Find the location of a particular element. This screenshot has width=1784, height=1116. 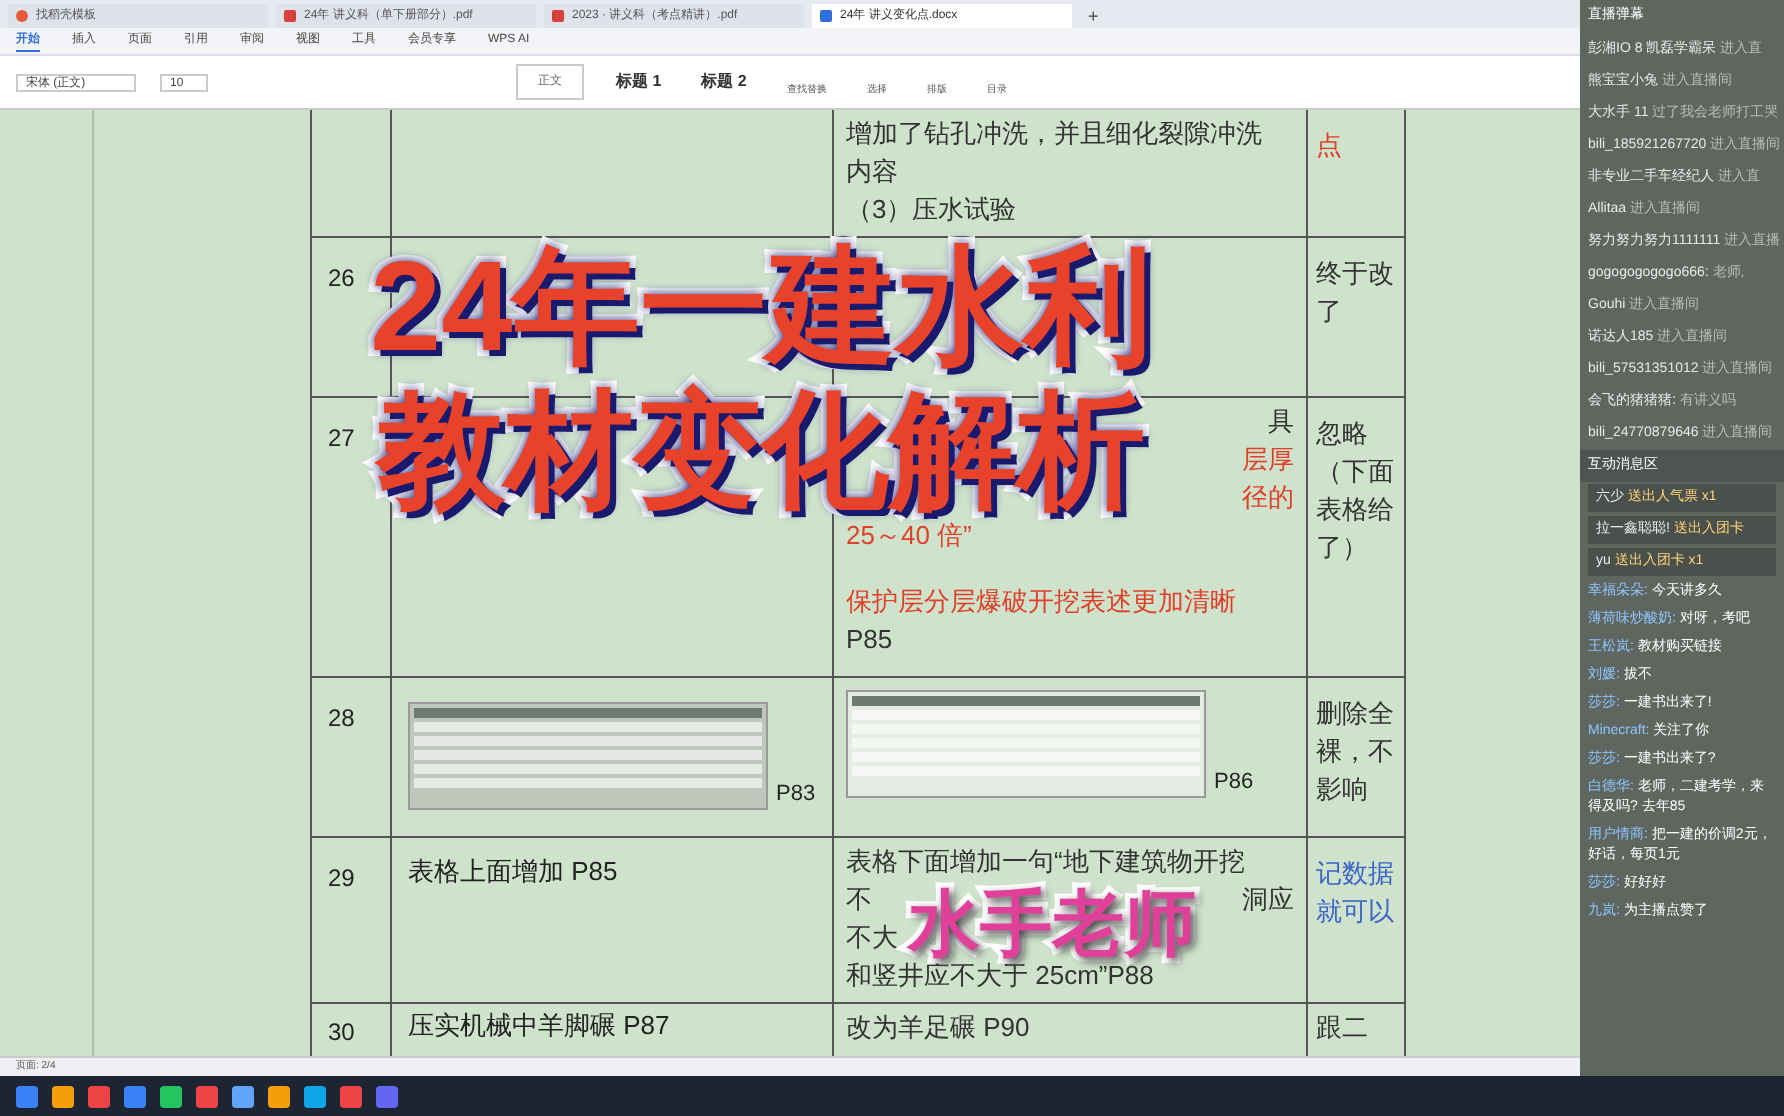

table-cell-text: 具 is located at coordinates (1281, 422).